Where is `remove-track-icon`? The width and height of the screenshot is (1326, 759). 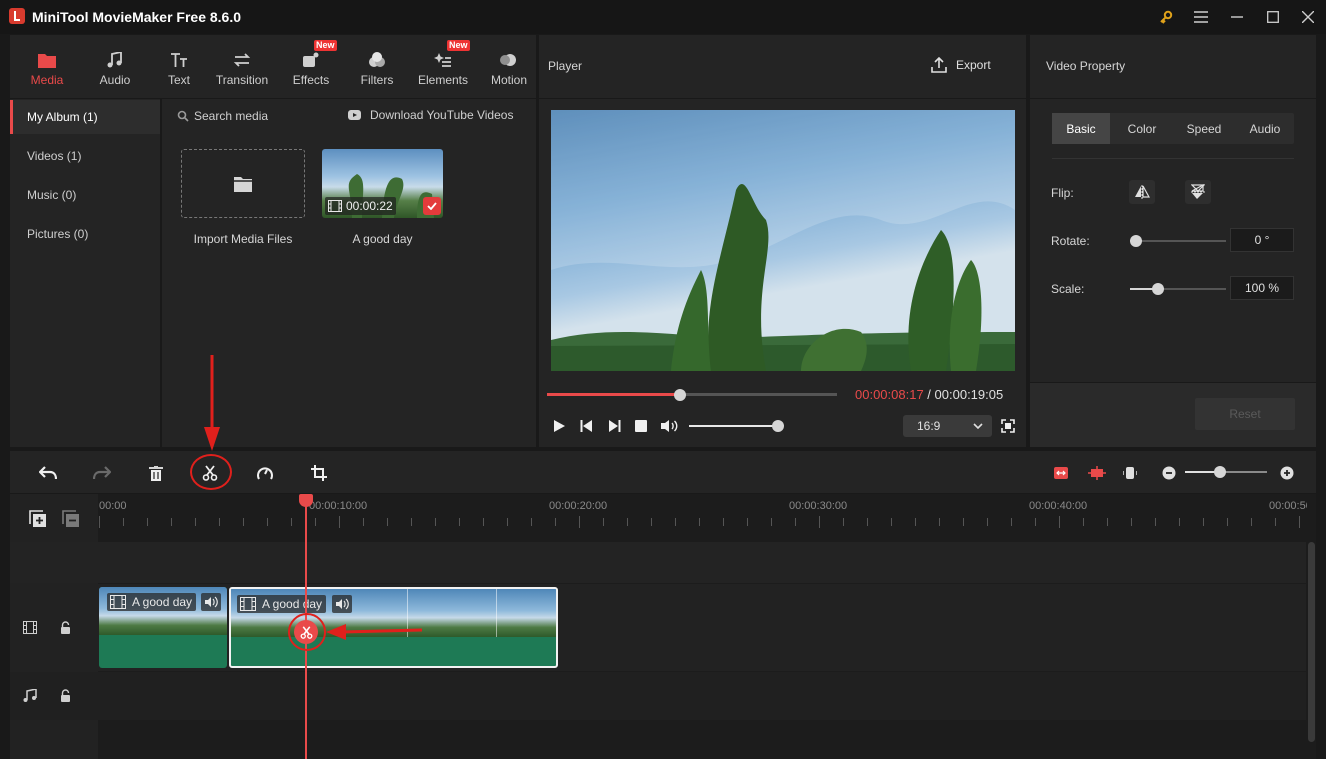 remove-track-icon is located at coordinates (71, 520).